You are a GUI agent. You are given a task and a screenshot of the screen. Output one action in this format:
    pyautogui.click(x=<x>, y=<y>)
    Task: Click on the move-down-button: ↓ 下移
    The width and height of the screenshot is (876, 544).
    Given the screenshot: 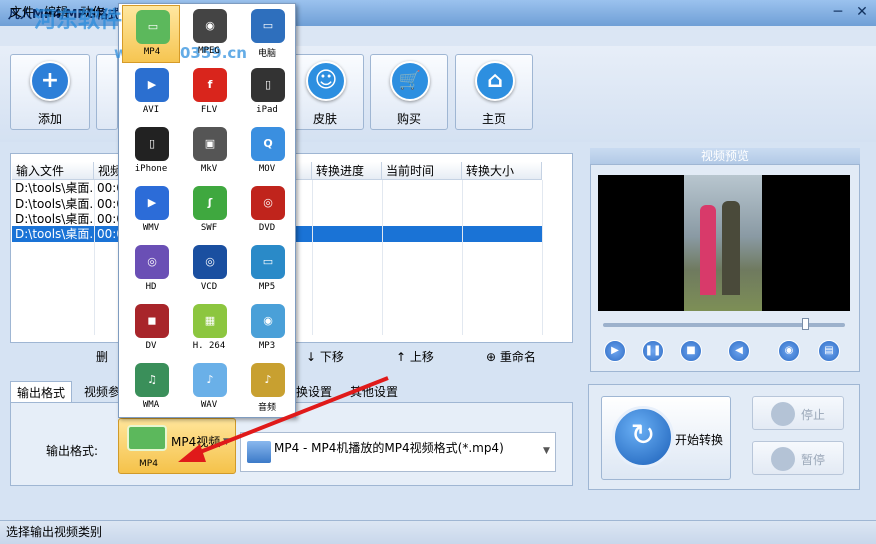 What is the action you would take?
    pyautogui.click(x=325, y=356)
    